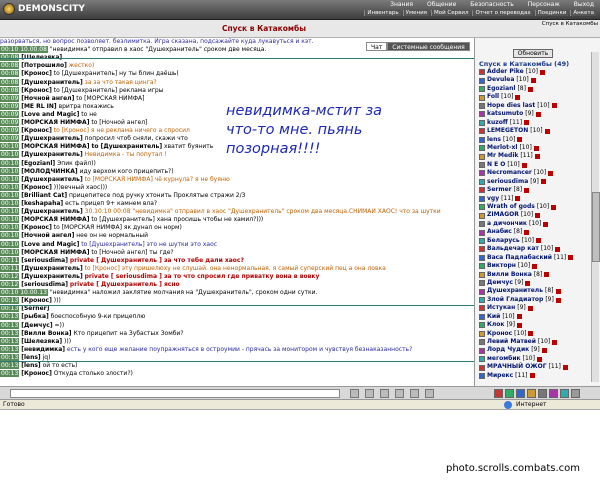 The height and width of the screenshot is (480, 600). I want to click on nav-skills: Умения, so click(415, 13).